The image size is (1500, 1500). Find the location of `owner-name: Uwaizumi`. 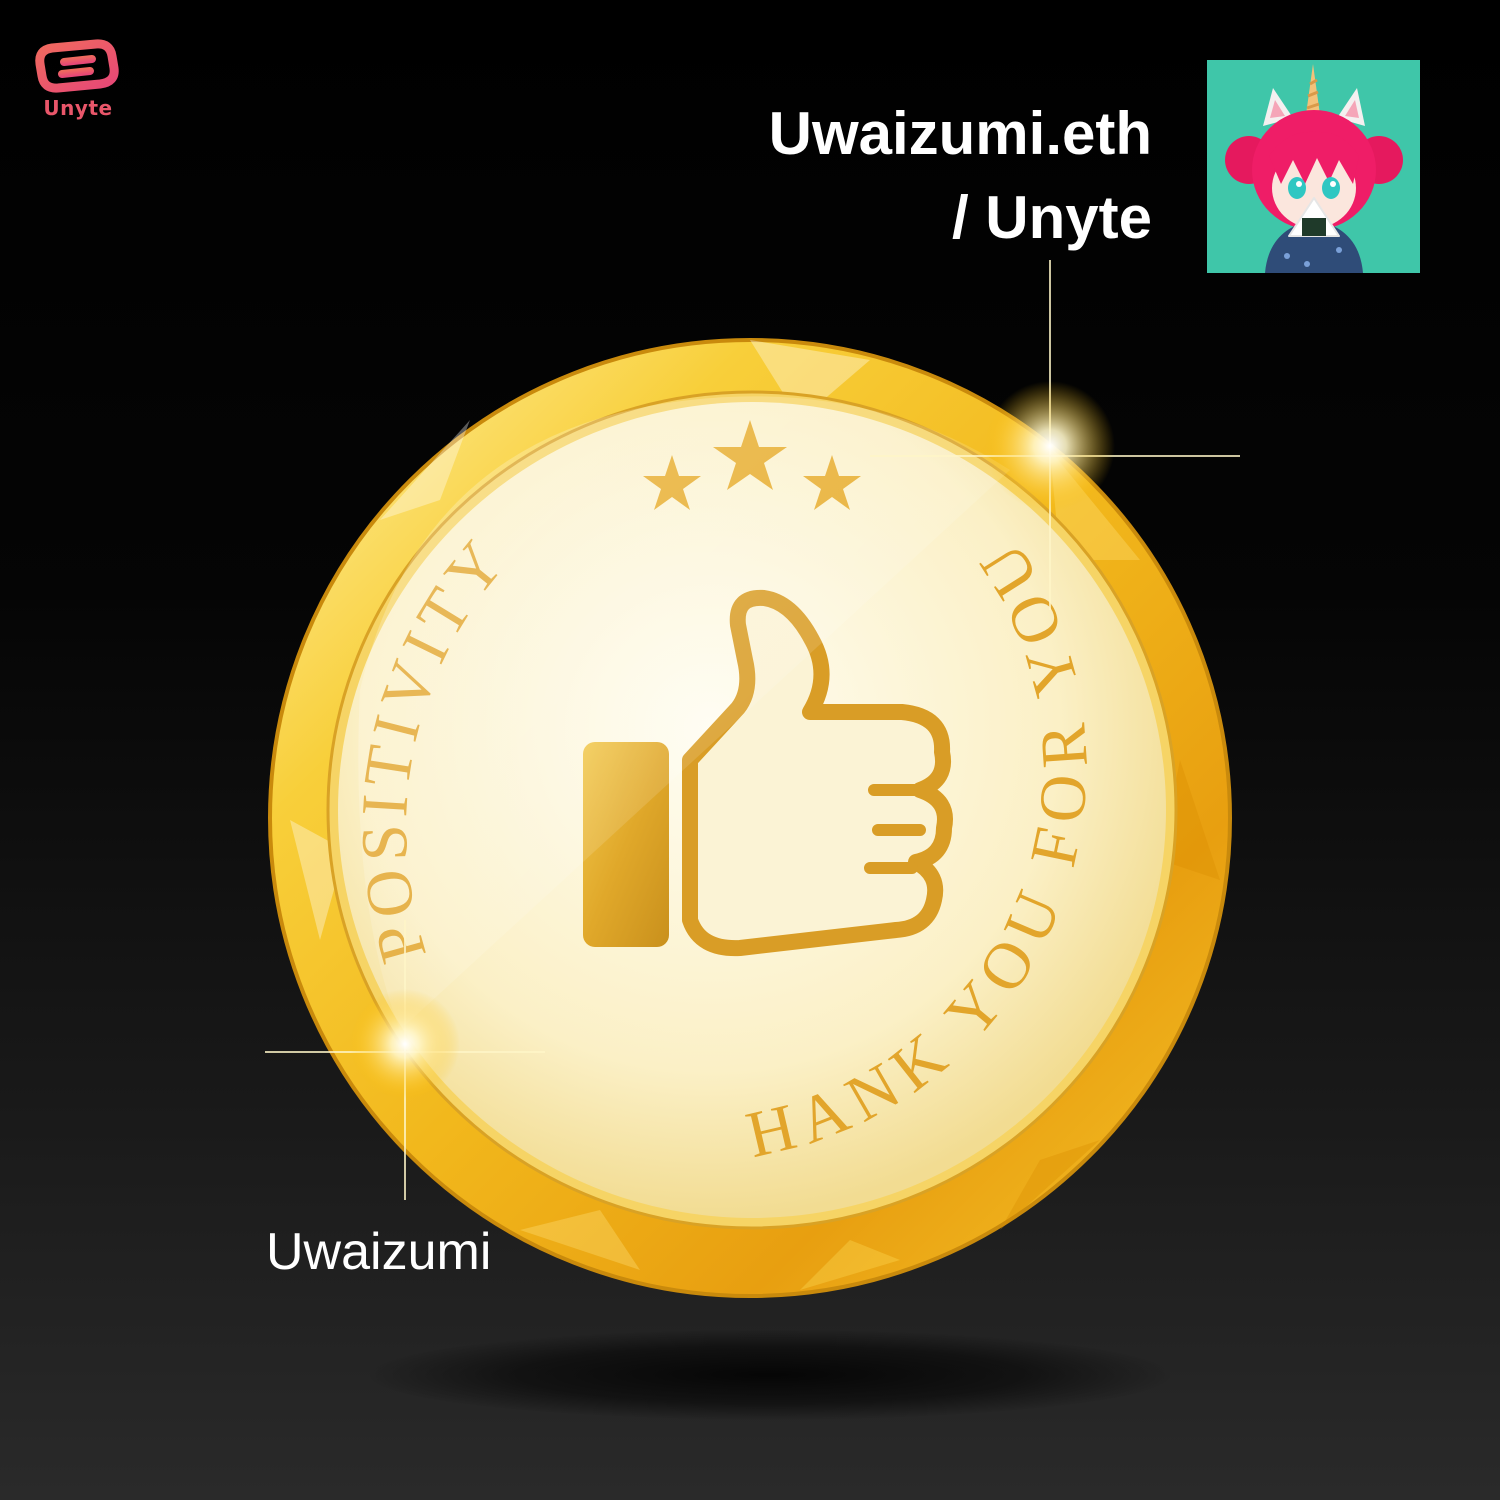

owner-name: Uwaizumi is located at coordinates (379, 1252).